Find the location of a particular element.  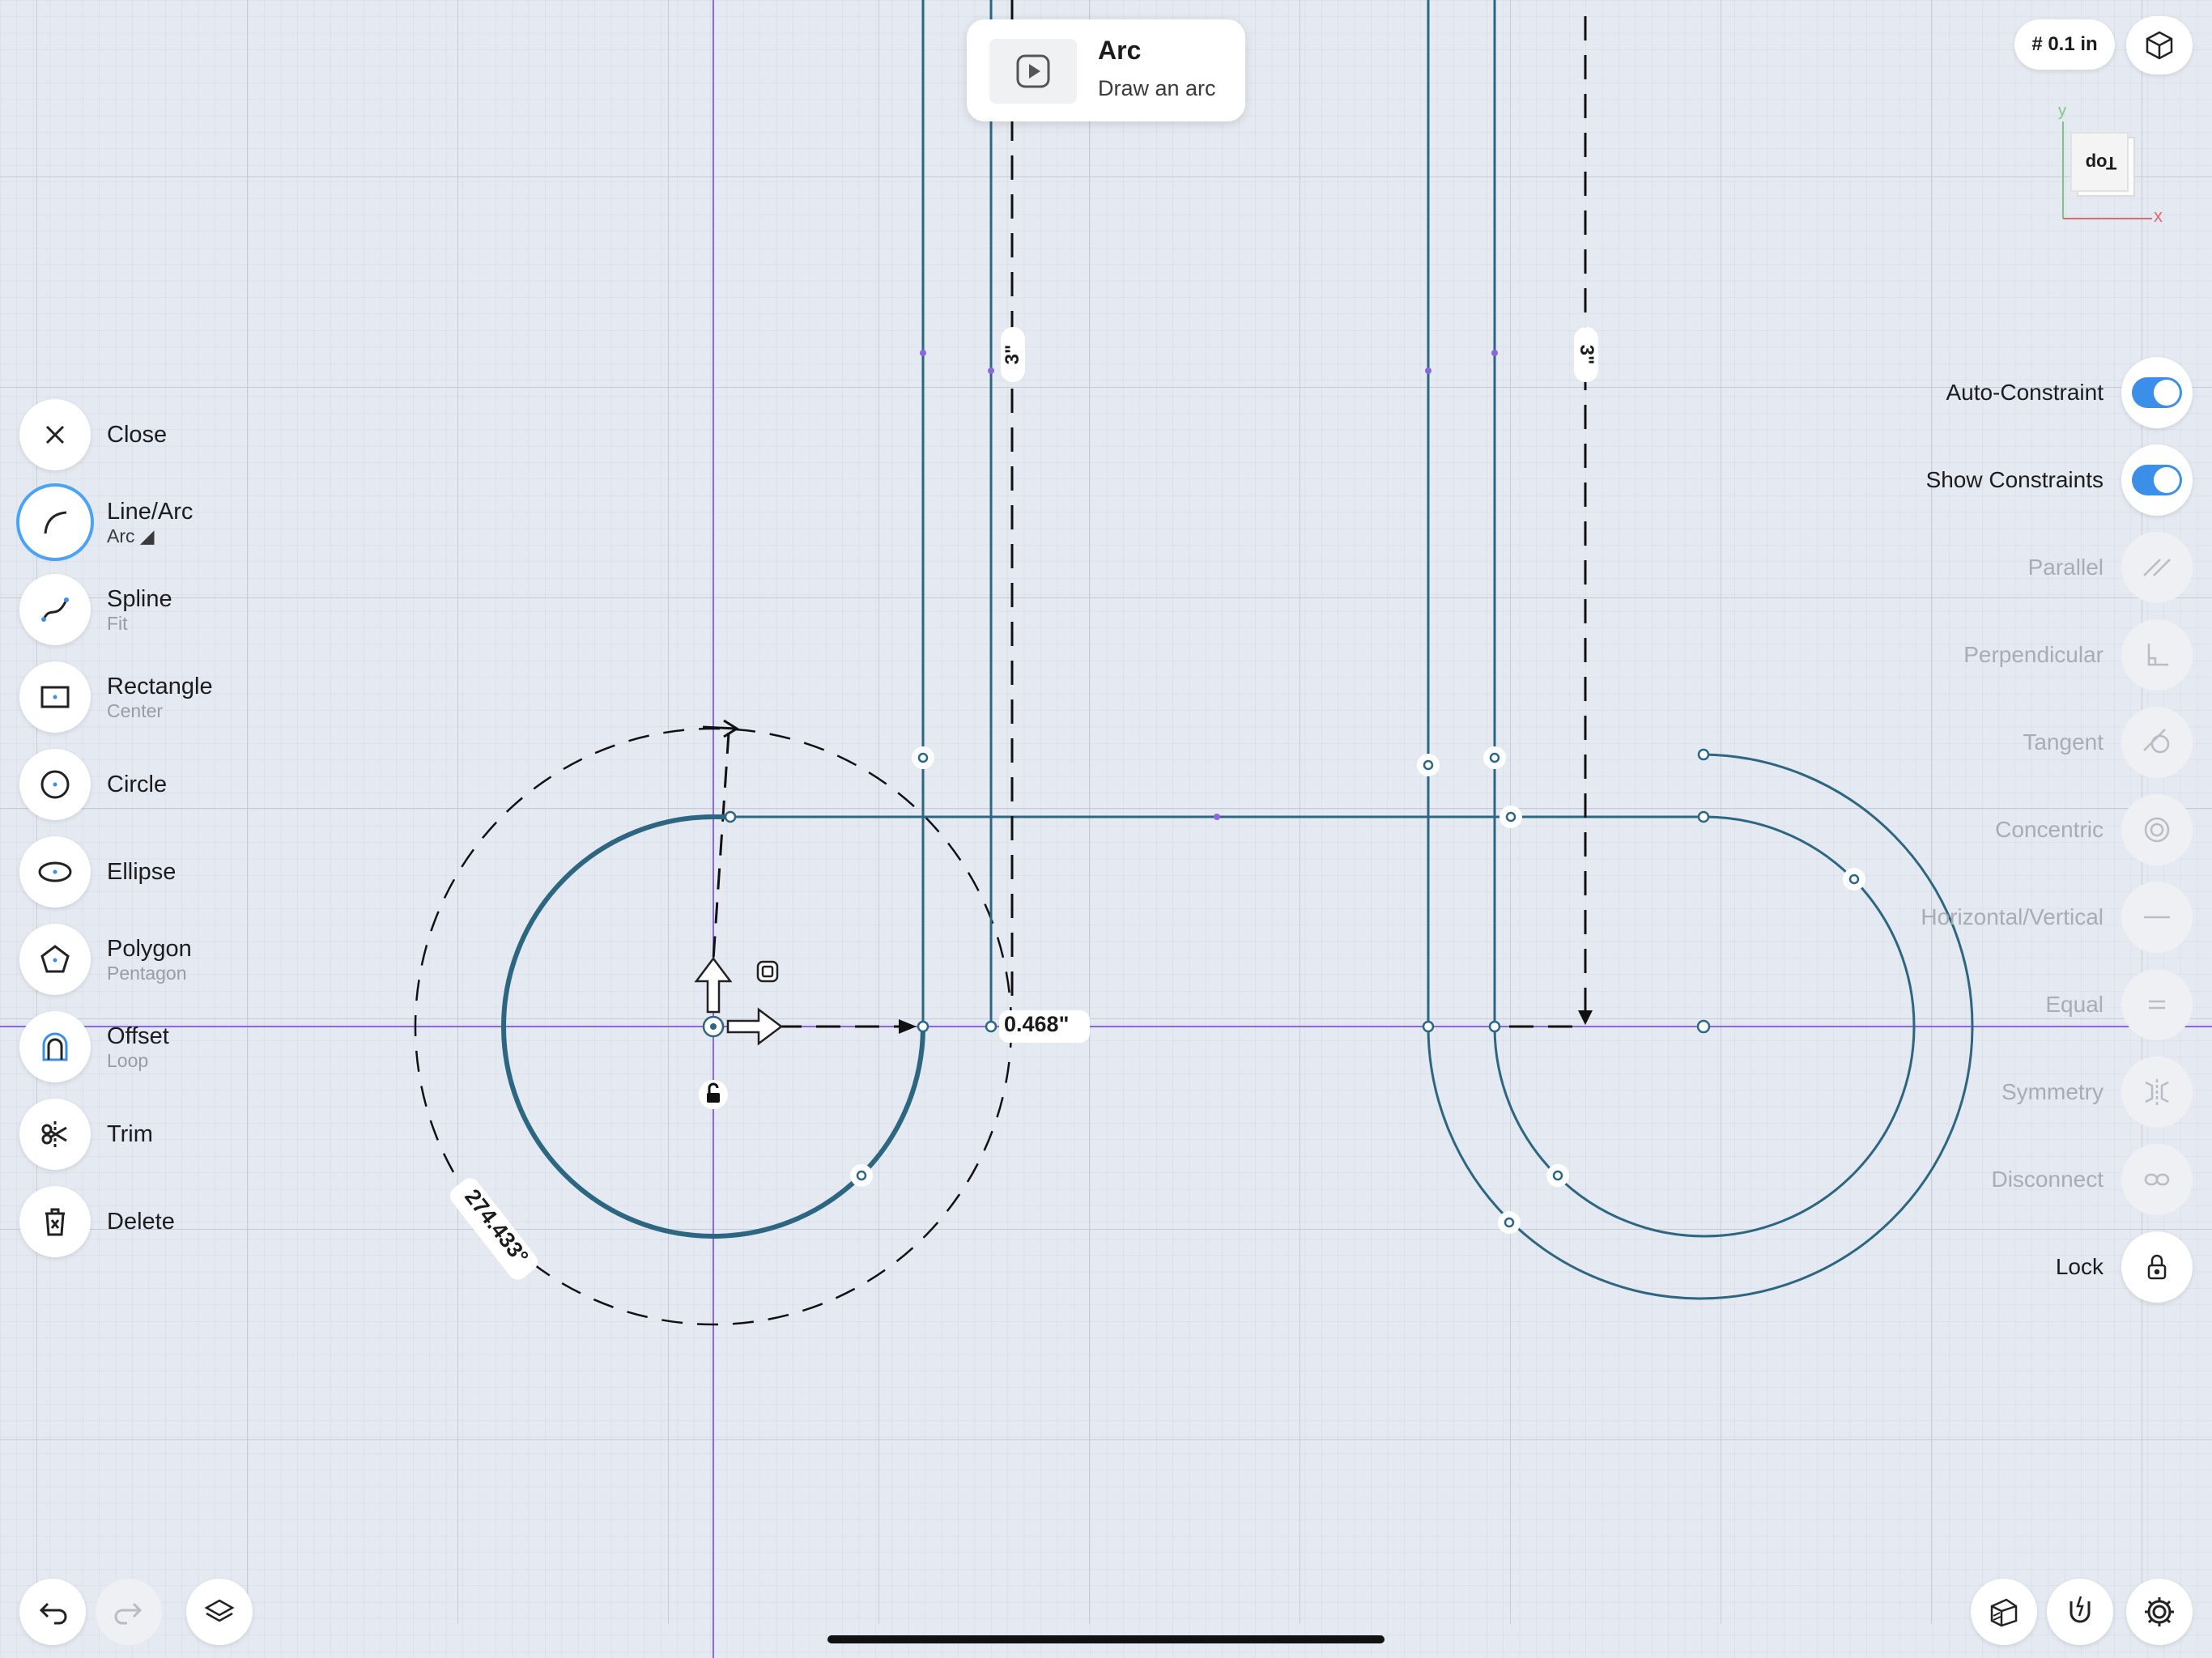

constraint-perpendicular: Perpendicular is located at coordinates (2078, 655).